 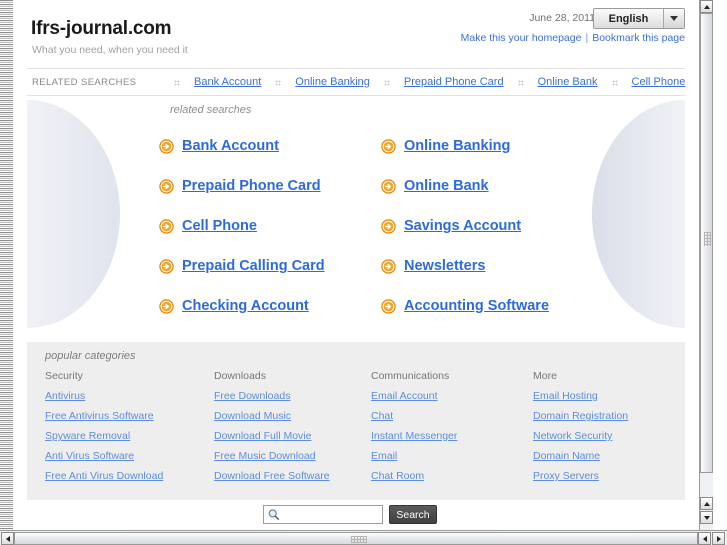 What do you see at coordinates (706, 517) in the screenshot?
I see `scroll-down-button` at bounding box center [706, 517].